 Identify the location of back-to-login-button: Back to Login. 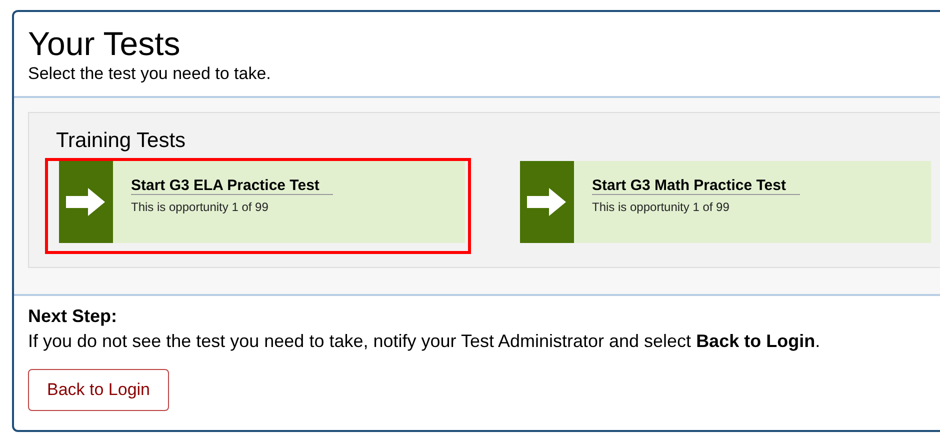
(99, 390).